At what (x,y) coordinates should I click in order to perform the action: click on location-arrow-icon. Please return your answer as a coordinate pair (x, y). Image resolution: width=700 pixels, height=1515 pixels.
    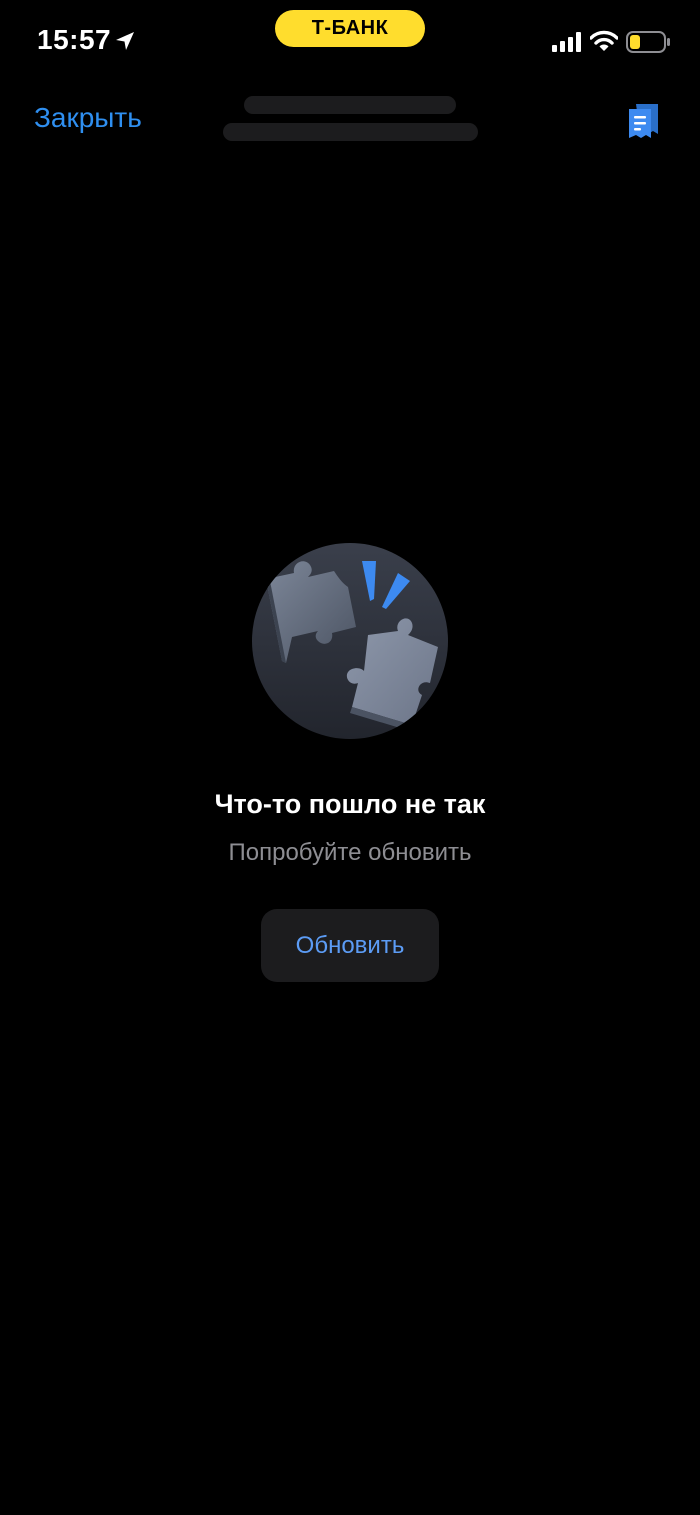
    Looking at the image, I should click on (125, 41).